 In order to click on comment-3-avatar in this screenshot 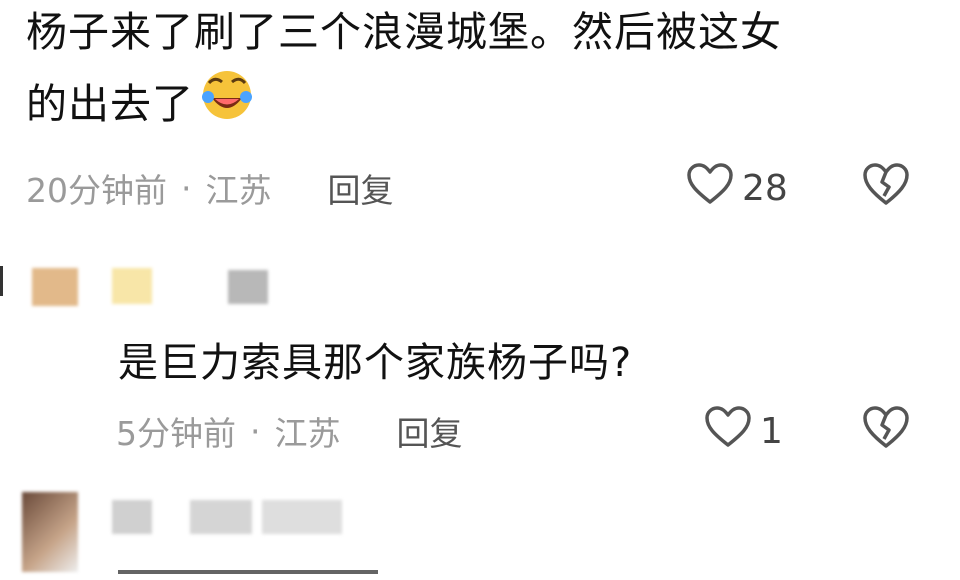, I will do `click(50, 532)`.